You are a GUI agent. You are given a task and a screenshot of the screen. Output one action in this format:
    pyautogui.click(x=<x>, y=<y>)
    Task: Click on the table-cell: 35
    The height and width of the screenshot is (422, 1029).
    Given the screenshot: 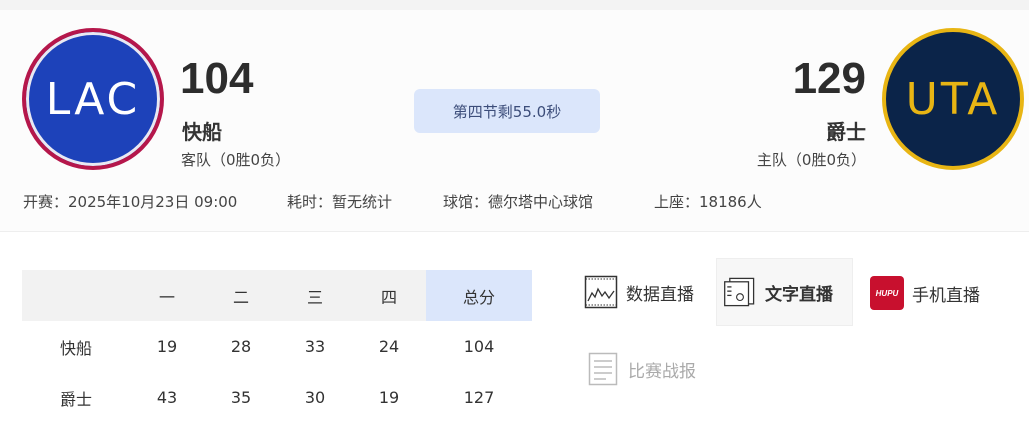 What is the action you would take?
    pyautogui.click(x=241, y=397)
    